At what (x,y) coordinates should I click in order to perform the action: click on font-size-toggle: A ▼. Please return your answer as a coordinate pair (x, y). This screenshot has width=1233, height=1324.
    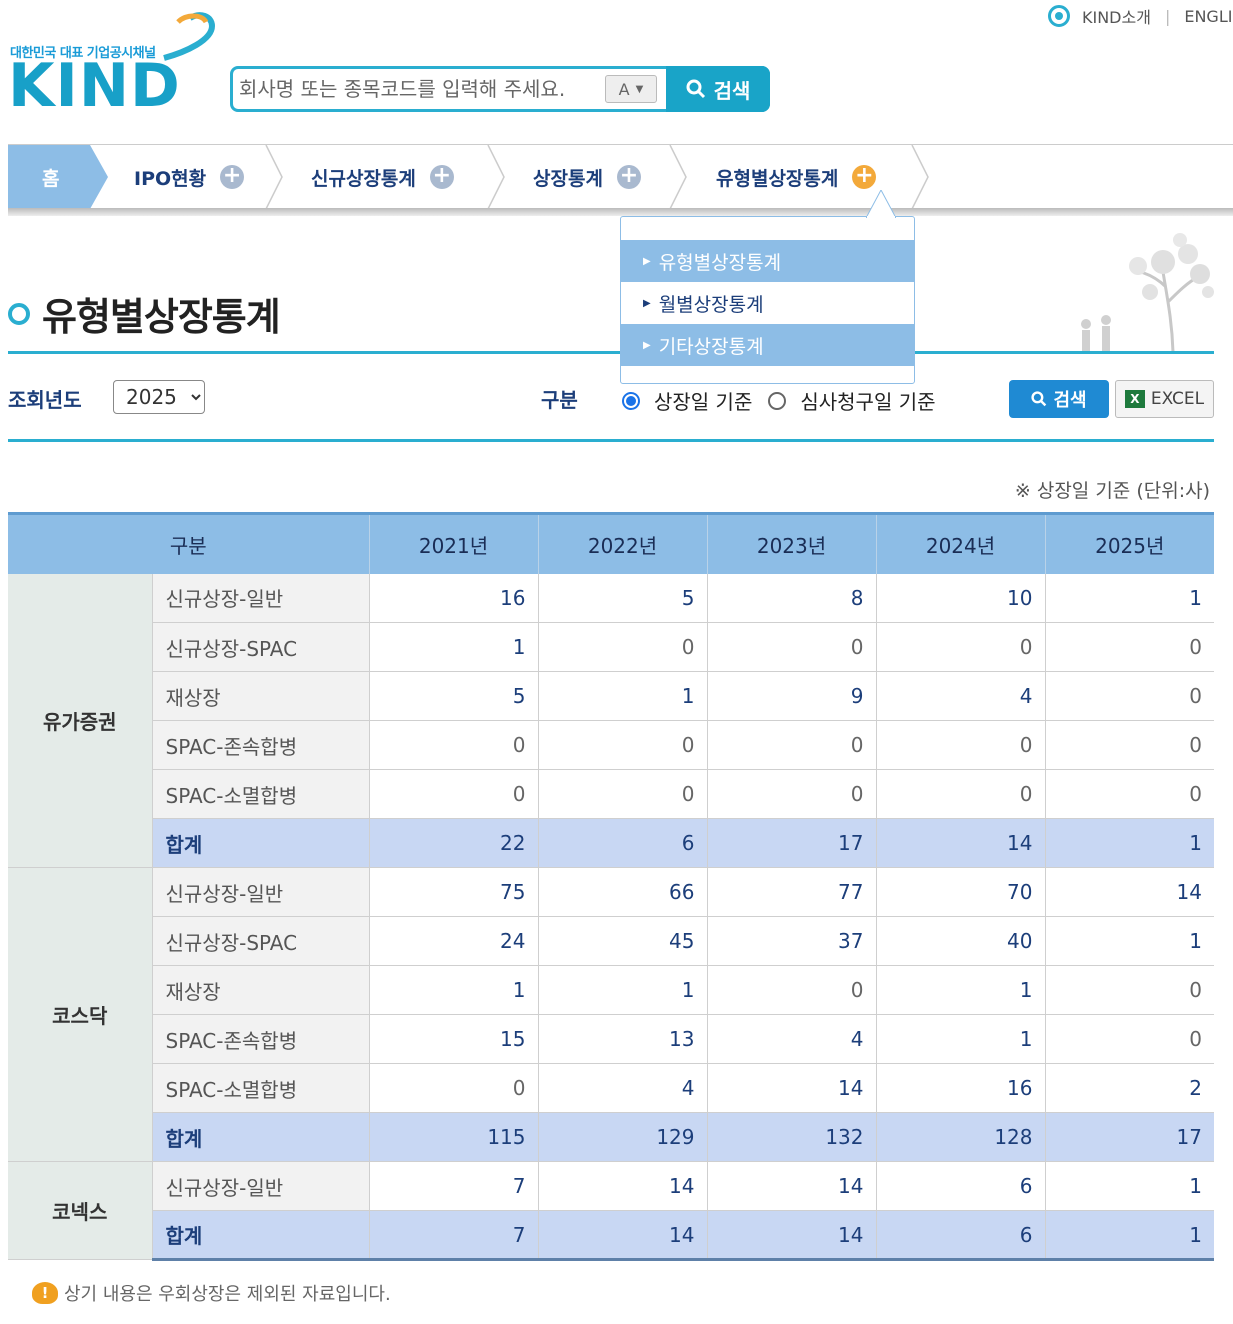
    Looking at the image, I should click on (631, 89).